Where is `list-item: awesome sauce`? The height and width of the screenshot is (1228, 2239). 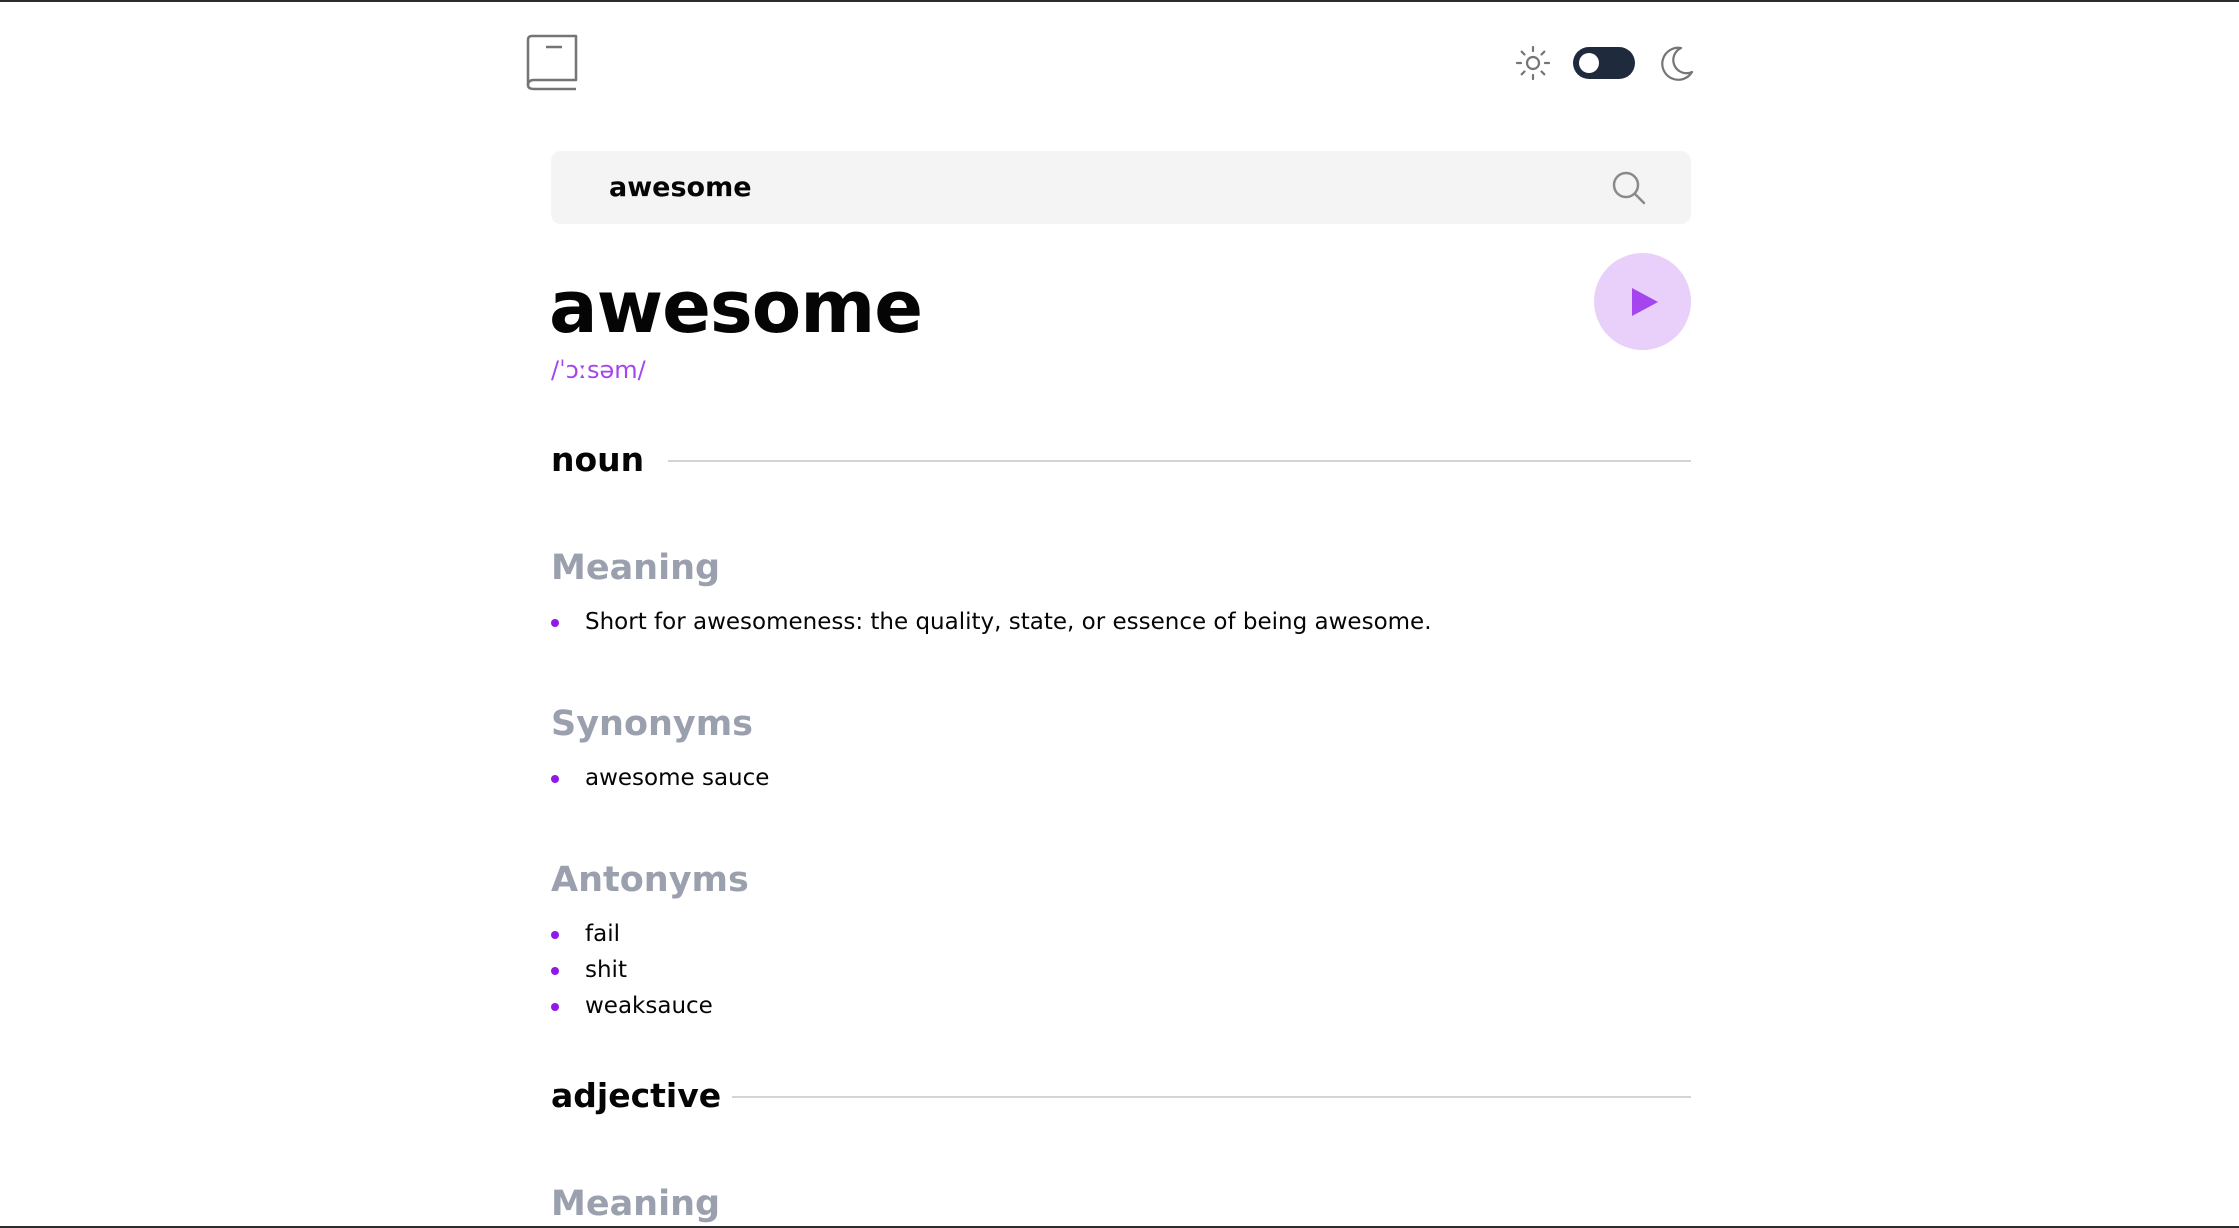
list-item: awesome sauce is located at coordinates (1101, 778).